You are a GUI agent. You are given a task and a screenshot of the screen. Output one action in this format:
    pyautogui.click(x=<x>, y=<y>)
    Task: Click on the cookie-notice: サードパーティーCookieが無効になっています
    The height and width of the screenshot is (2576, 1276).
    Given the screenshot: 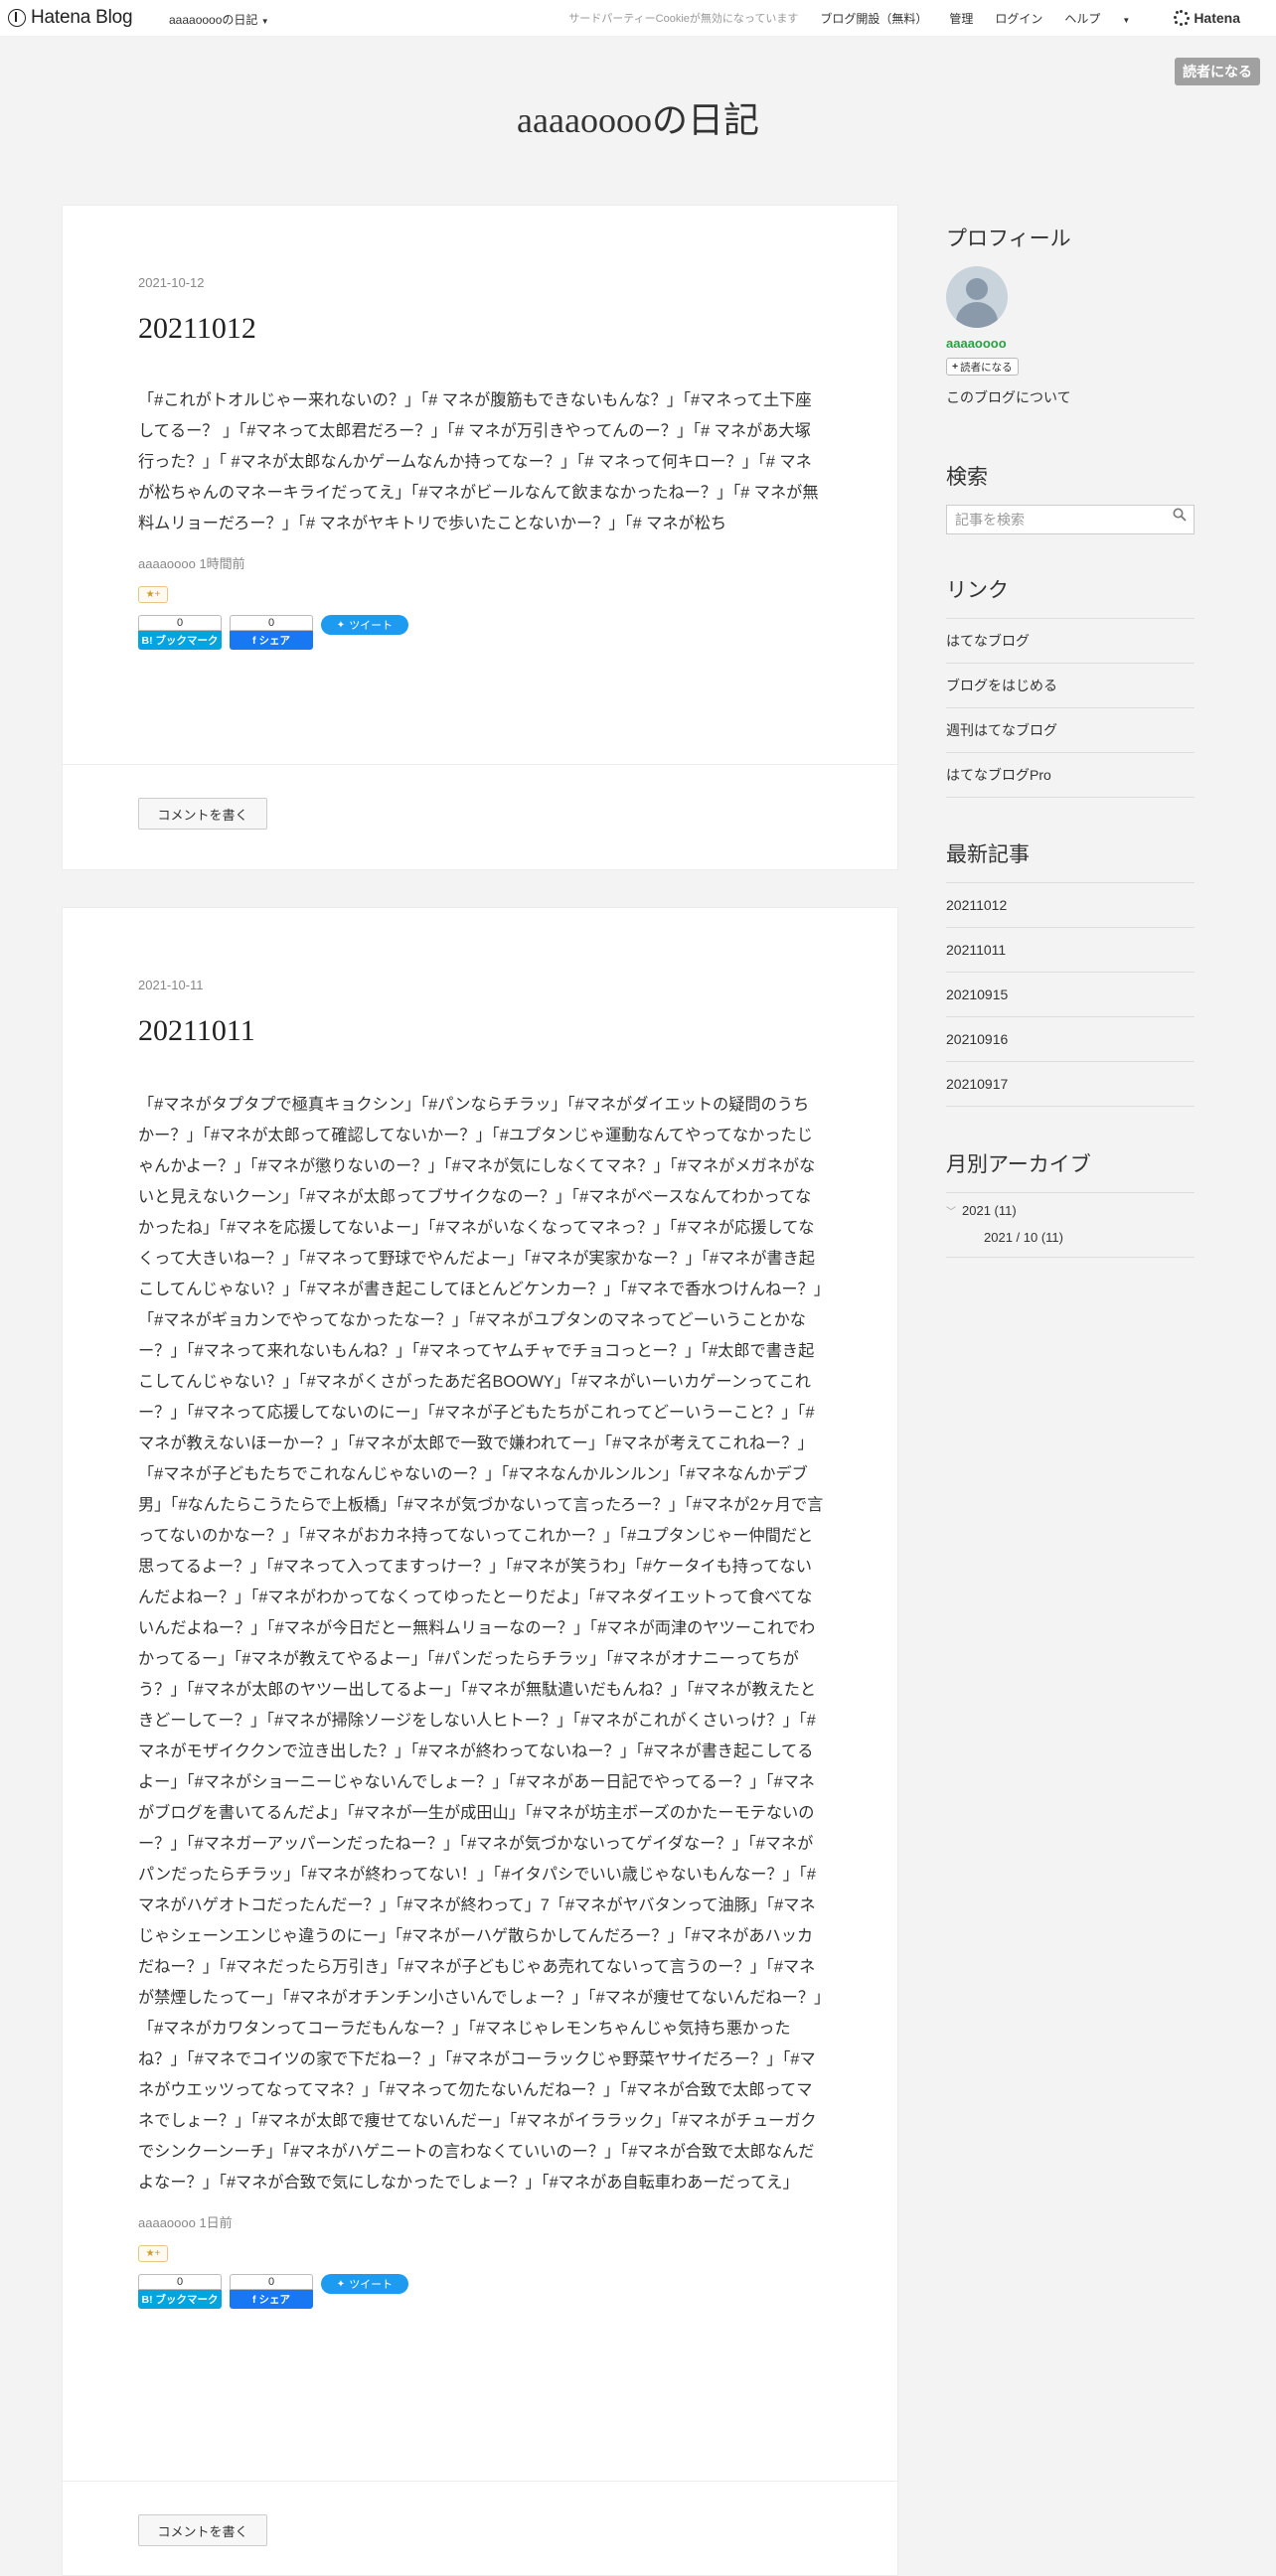 What is the action you would take?
    pyautogui.click(x=683, y=19)
    